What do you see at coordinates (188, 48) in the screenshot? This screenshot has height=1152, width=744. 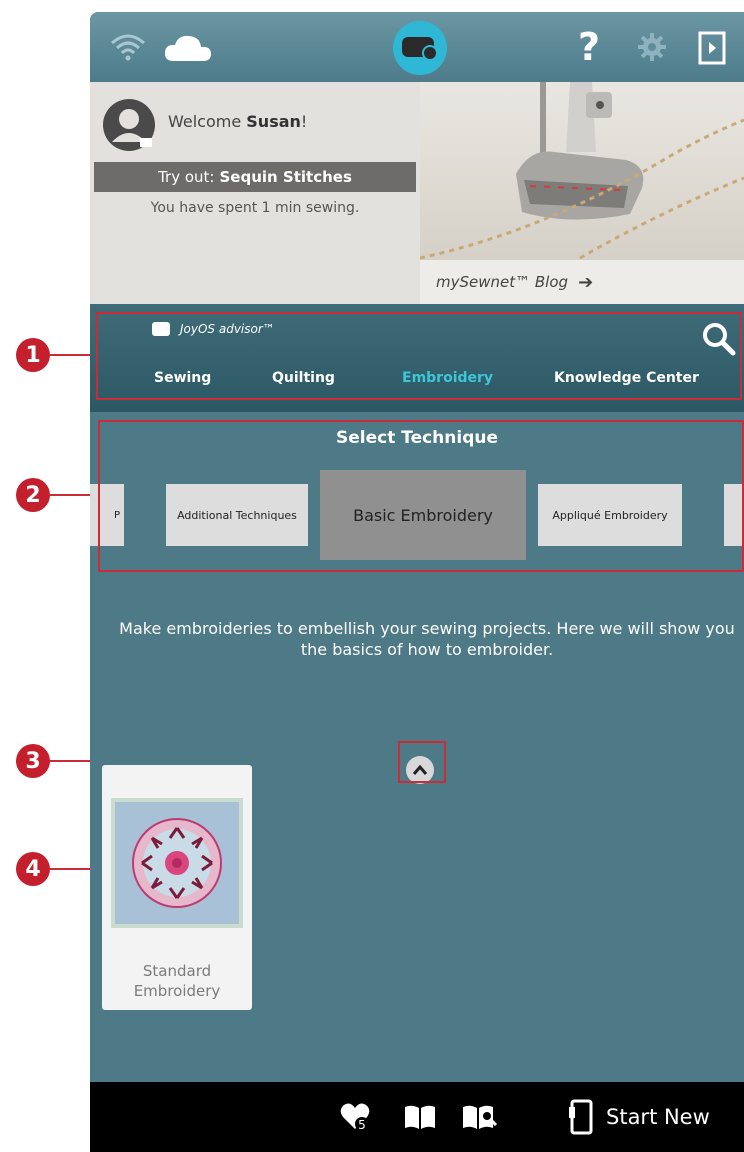 I see `cloud-icon` at bounding box center [188, 48].